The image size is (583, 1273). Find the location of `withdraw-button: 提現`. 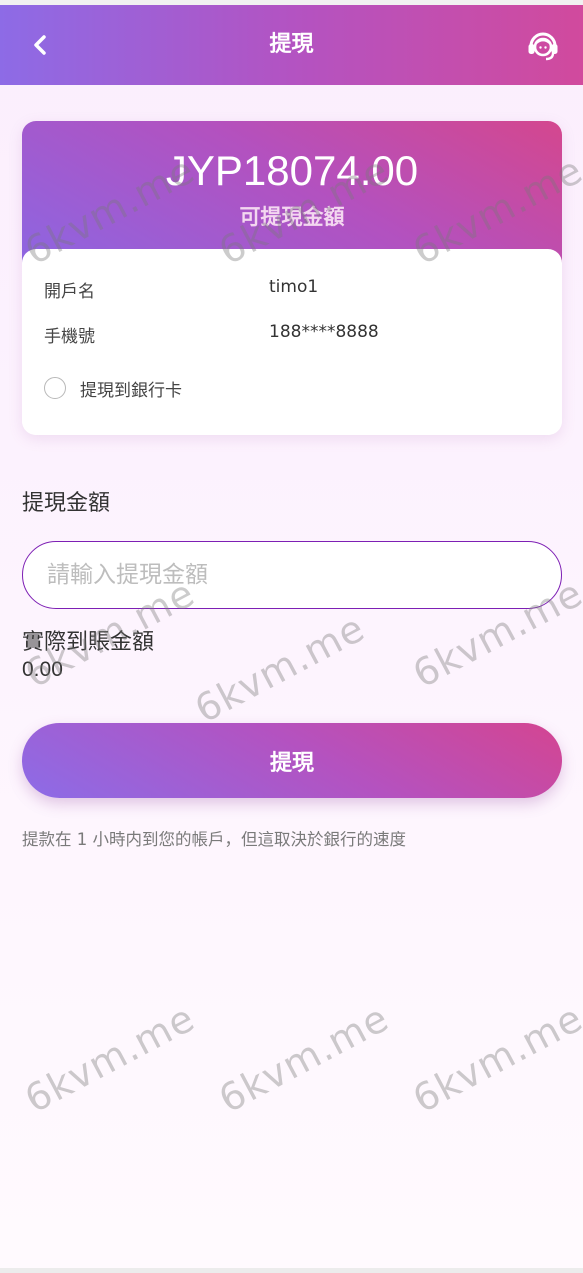

withdraw-button: 提現 is located at coordinates (292, 760).